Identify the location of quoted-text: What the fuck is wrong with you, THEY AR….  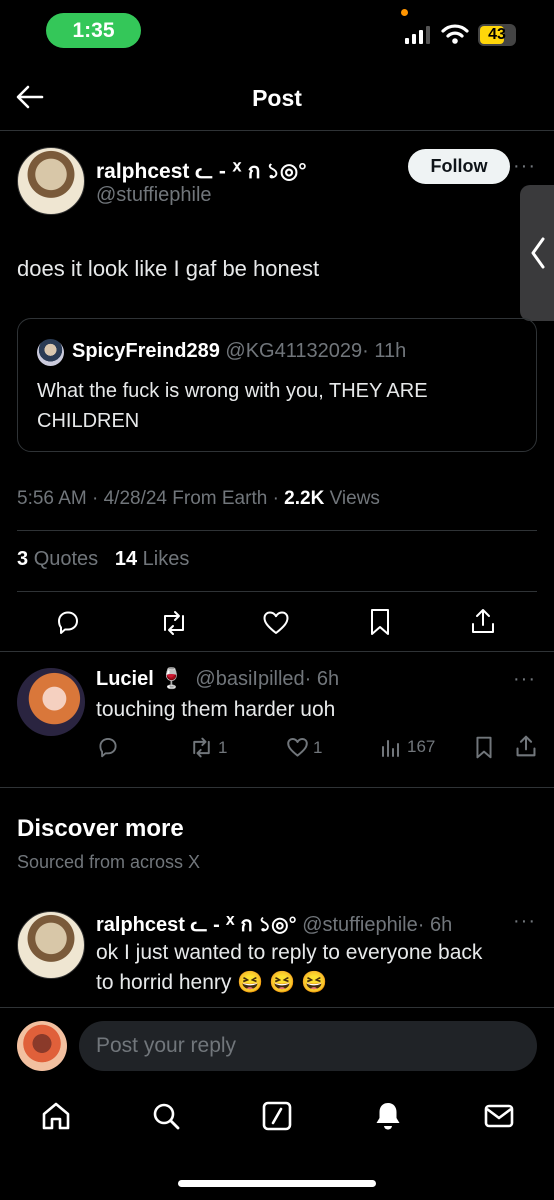
(232, 406).